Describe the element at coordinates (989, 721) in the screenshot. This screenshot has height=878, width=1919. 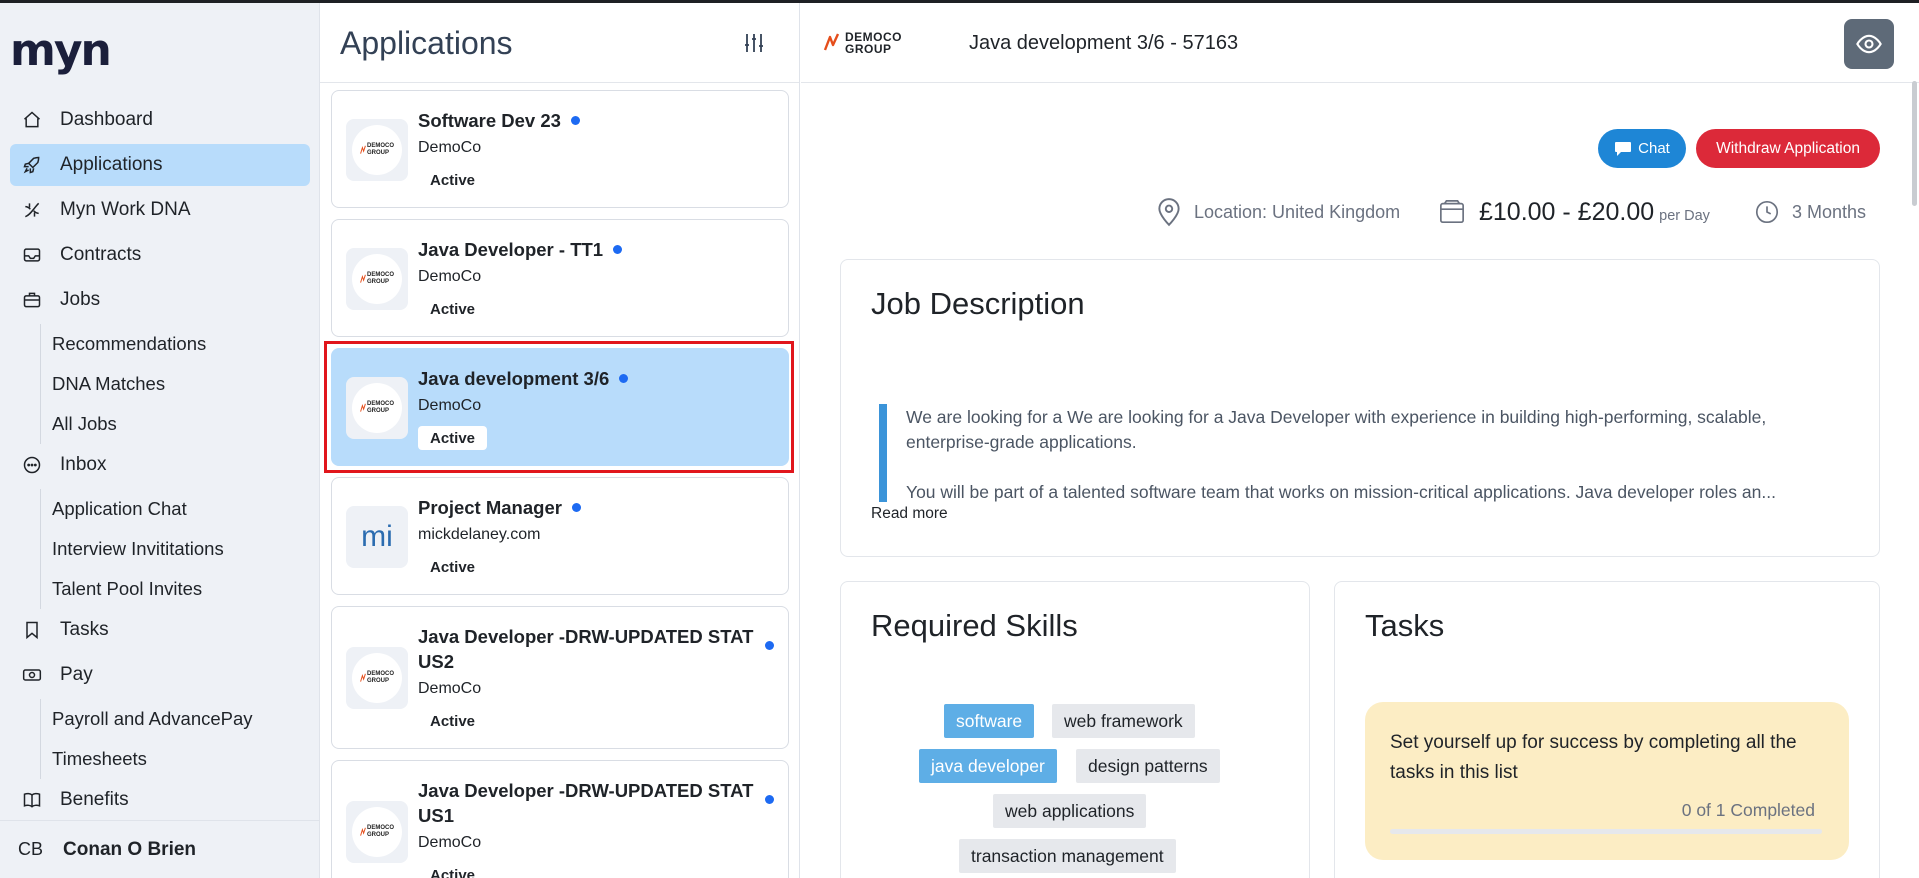
I see `skill-tag: software` at that location.